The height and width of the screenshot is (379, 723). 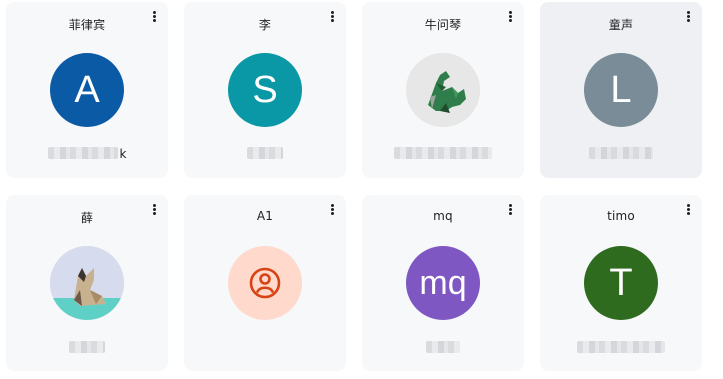 I want to click on account-card: 薛, so click(x=87, y=283).